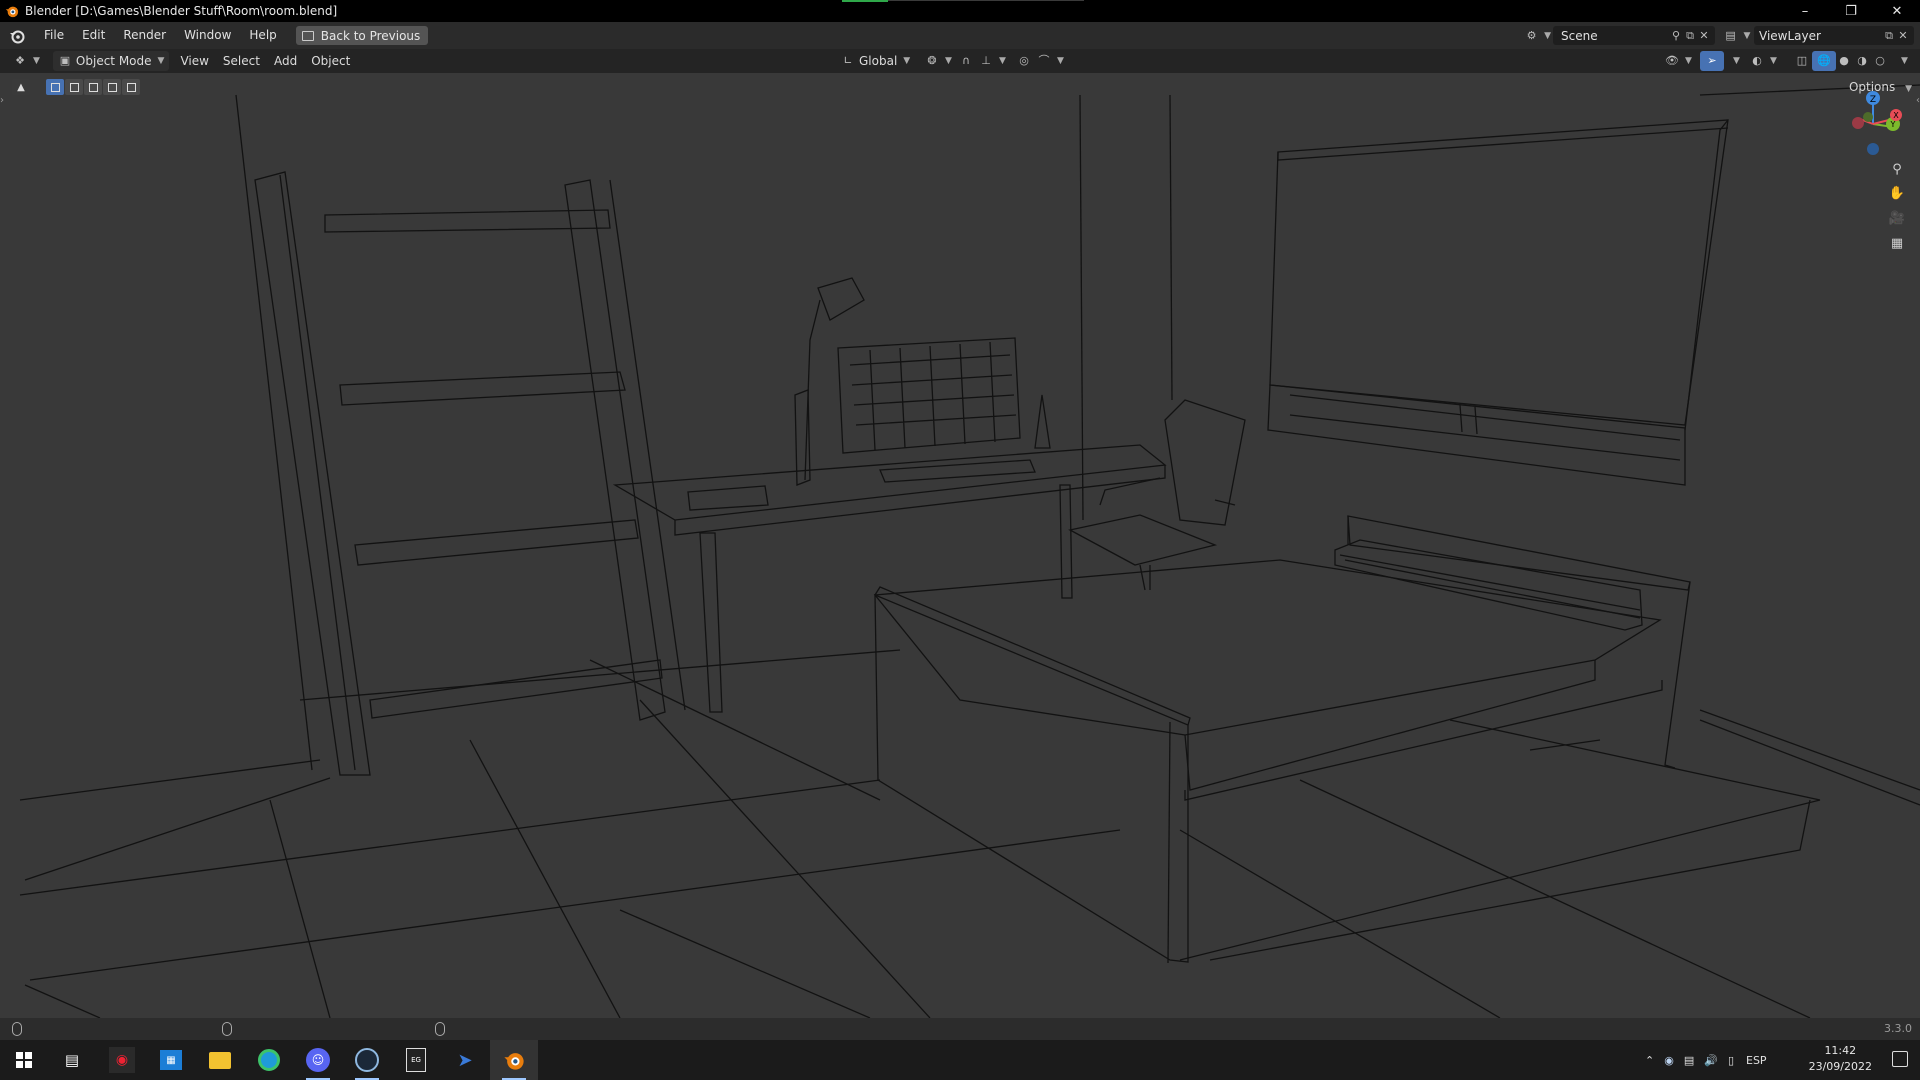 The height and width of the screenshot is (1080, 1920). Describe the element at coordinates (262, 35) in the screenshot. I see `menu-help: Help` at that location.